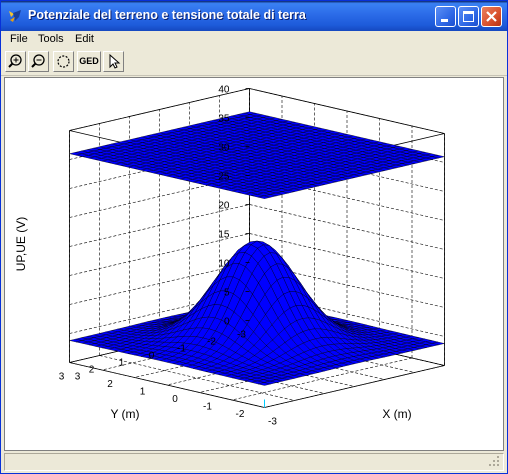  I want to click on menu-edit: Edit, so click(84, 39).